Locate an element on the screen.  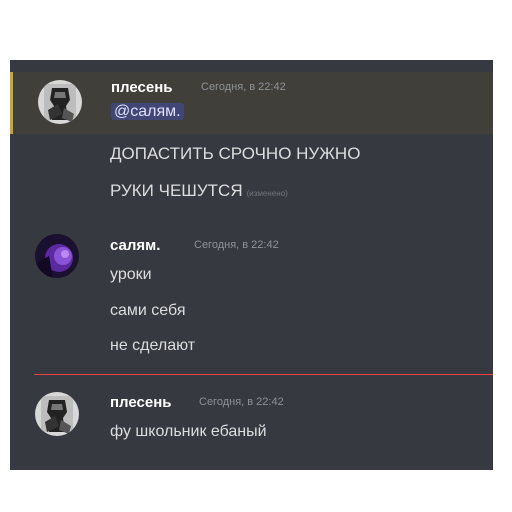
new-messages-divider is located at coordinates (263, 374).